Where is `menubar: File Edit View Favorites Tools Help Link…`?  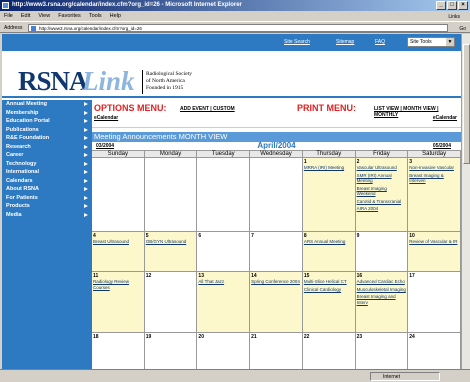 menubar: File Edit View Favorites Tools Help Link… is located at coordinates (235, 16).